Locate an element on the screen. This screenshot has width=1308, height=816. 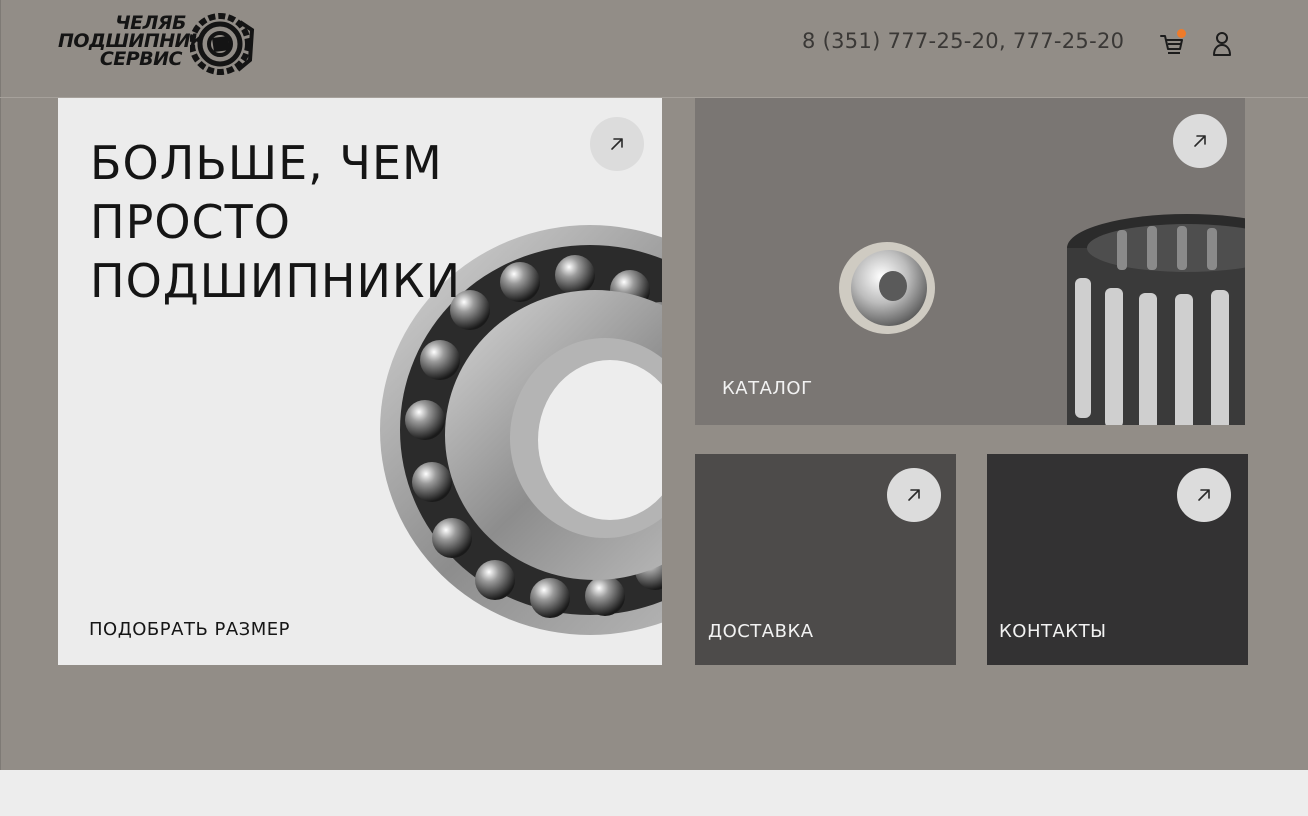
delivery-arrow-button is located at coordinates (914, 495).